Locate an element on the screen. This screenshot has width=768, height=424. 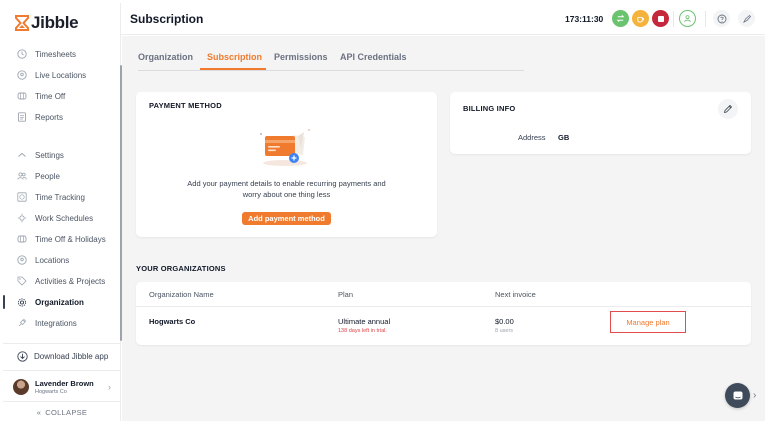
coffee-icon is located at coordinates (640, 20).